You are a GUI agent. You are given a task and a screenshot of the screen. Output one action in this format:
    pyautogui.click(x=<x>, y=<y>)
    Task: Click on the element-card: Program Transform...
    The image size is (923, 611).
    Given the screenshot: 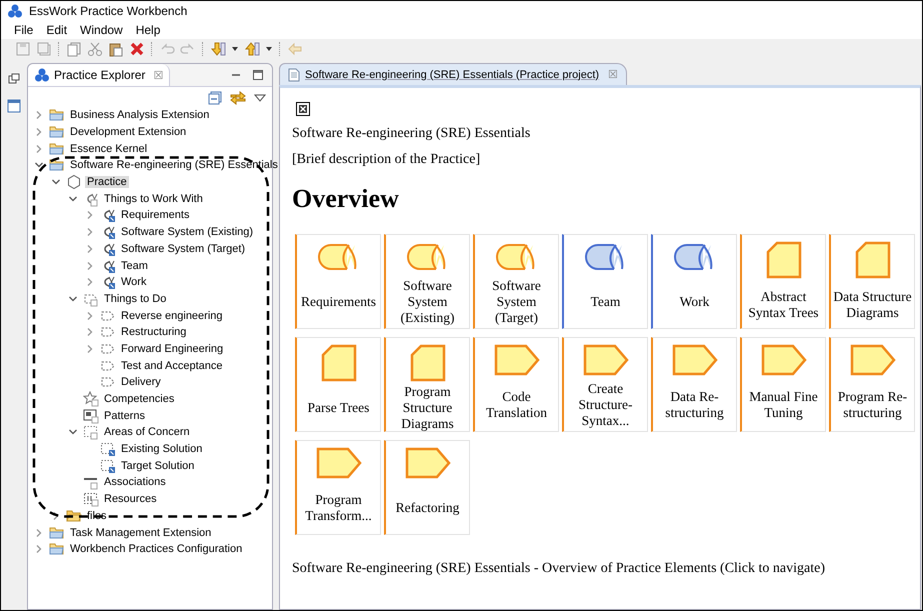 What is the action you would take?
    pyautogui.click(x=338, y=487)
    